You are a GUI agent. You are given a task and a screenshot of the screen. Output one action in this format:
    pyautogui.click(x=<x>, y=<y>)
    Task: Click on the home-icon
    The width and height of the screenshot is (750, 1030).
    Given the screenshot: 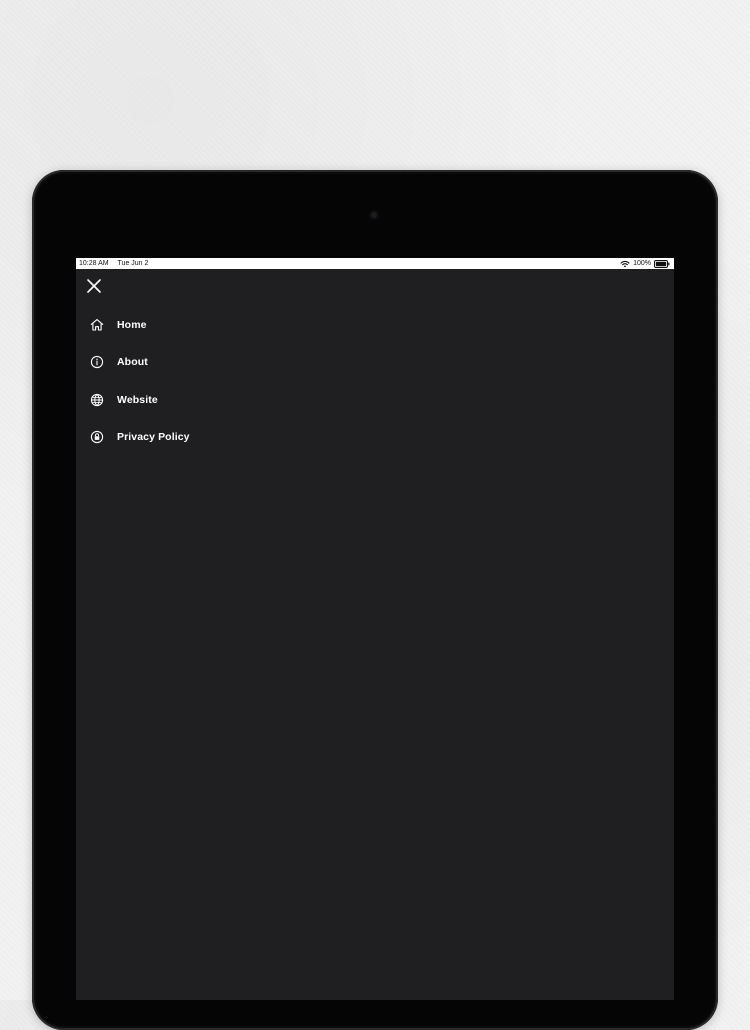 What is the action you would take?
    pyautogui.click(x=97, y=325)
    